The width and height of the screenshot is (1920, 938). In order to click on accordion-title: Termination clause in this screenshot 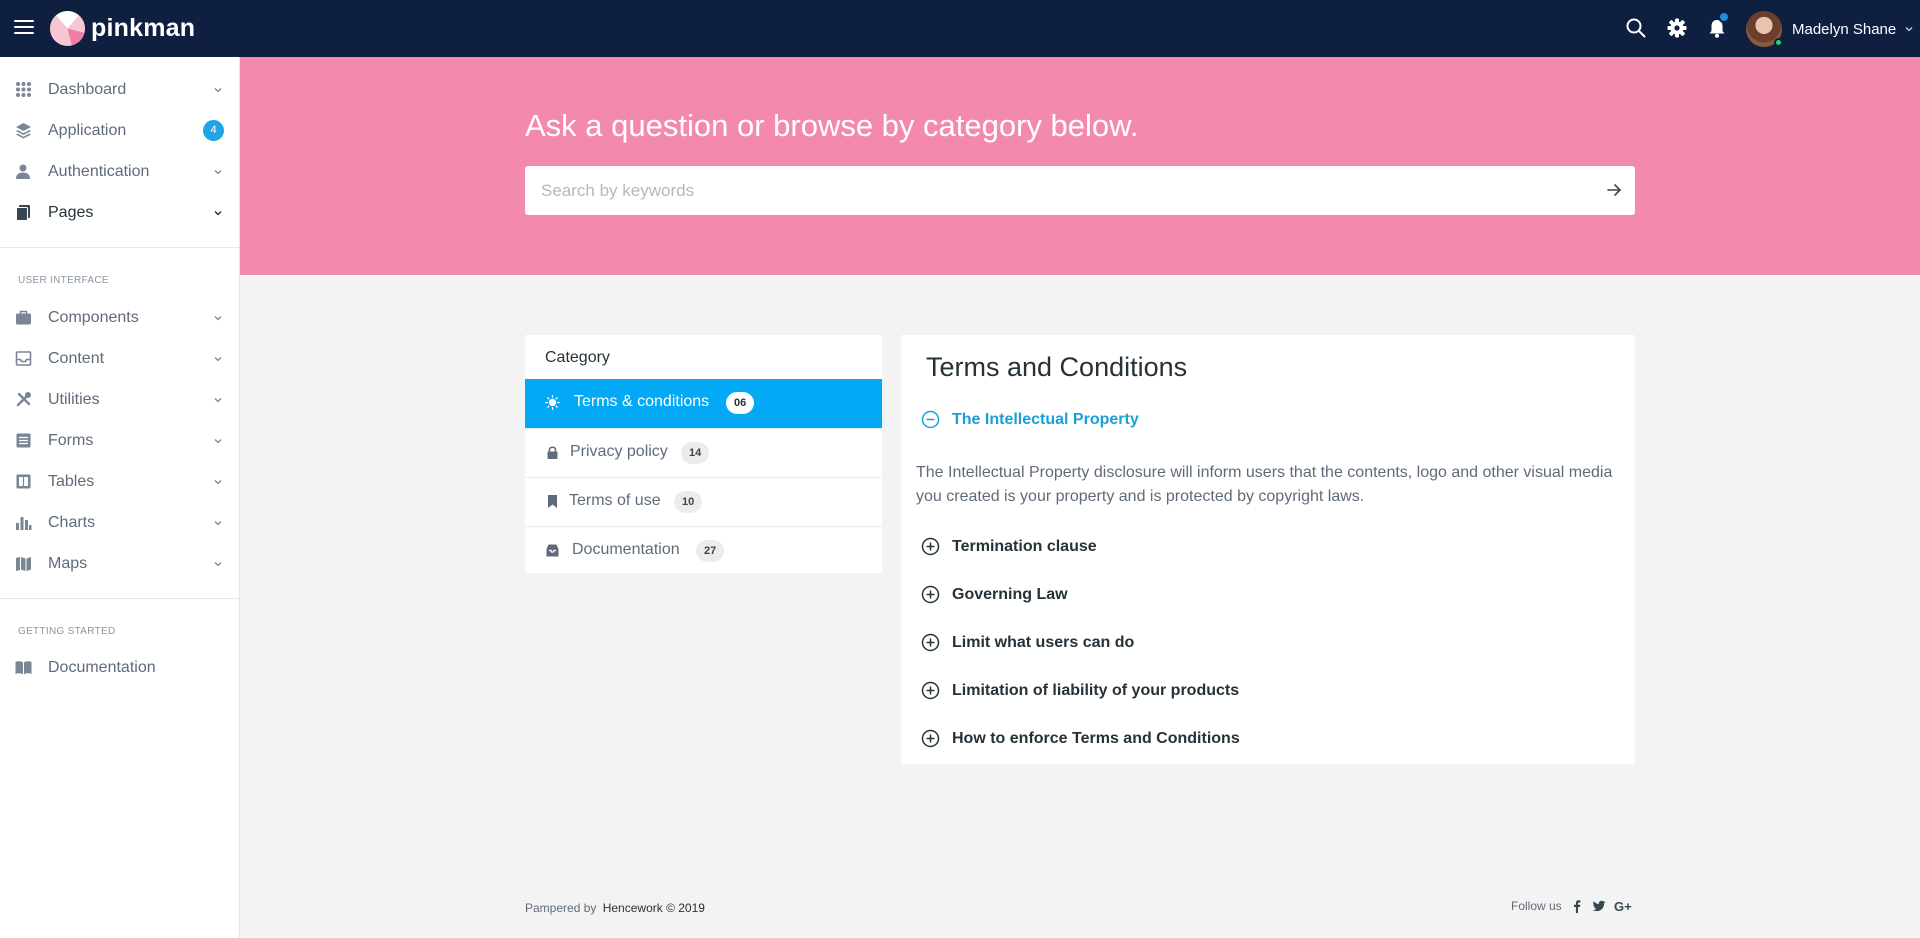, I will do `click(1024, 546)`.